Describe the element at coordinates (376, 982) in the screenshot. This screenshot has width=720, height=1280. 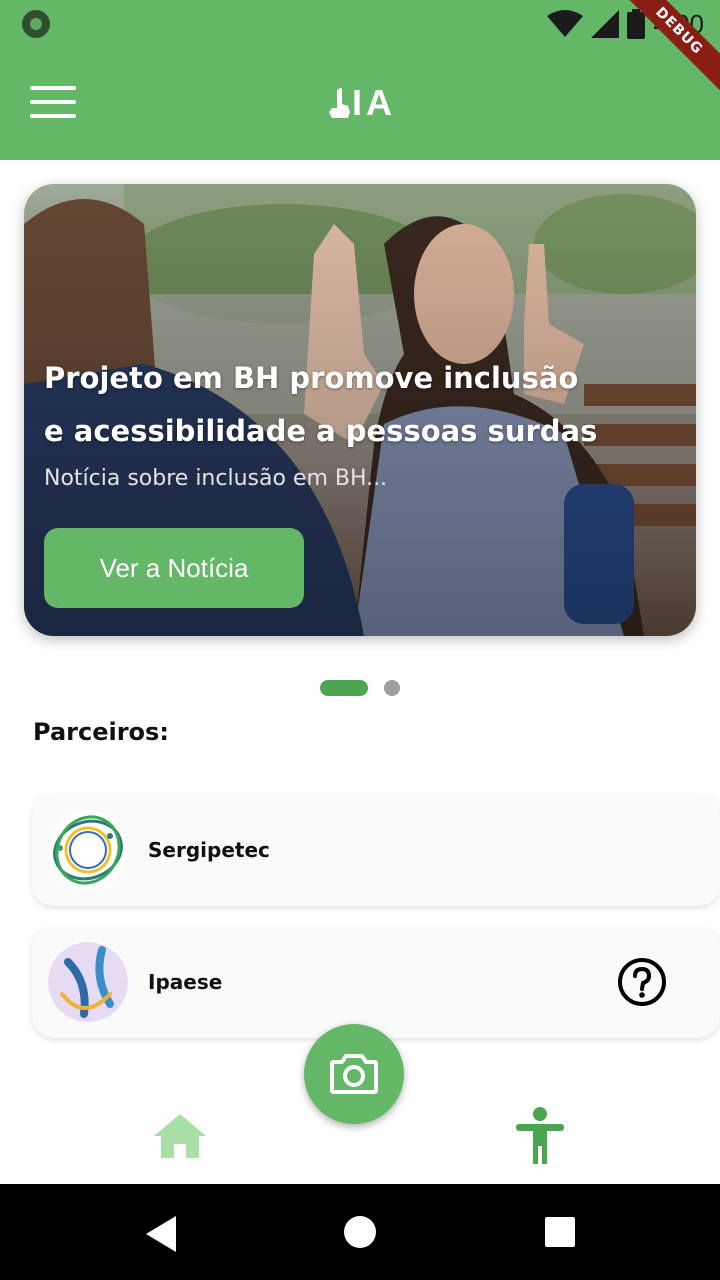
I see `partner-card-ipaese: Ipaese` at that location.